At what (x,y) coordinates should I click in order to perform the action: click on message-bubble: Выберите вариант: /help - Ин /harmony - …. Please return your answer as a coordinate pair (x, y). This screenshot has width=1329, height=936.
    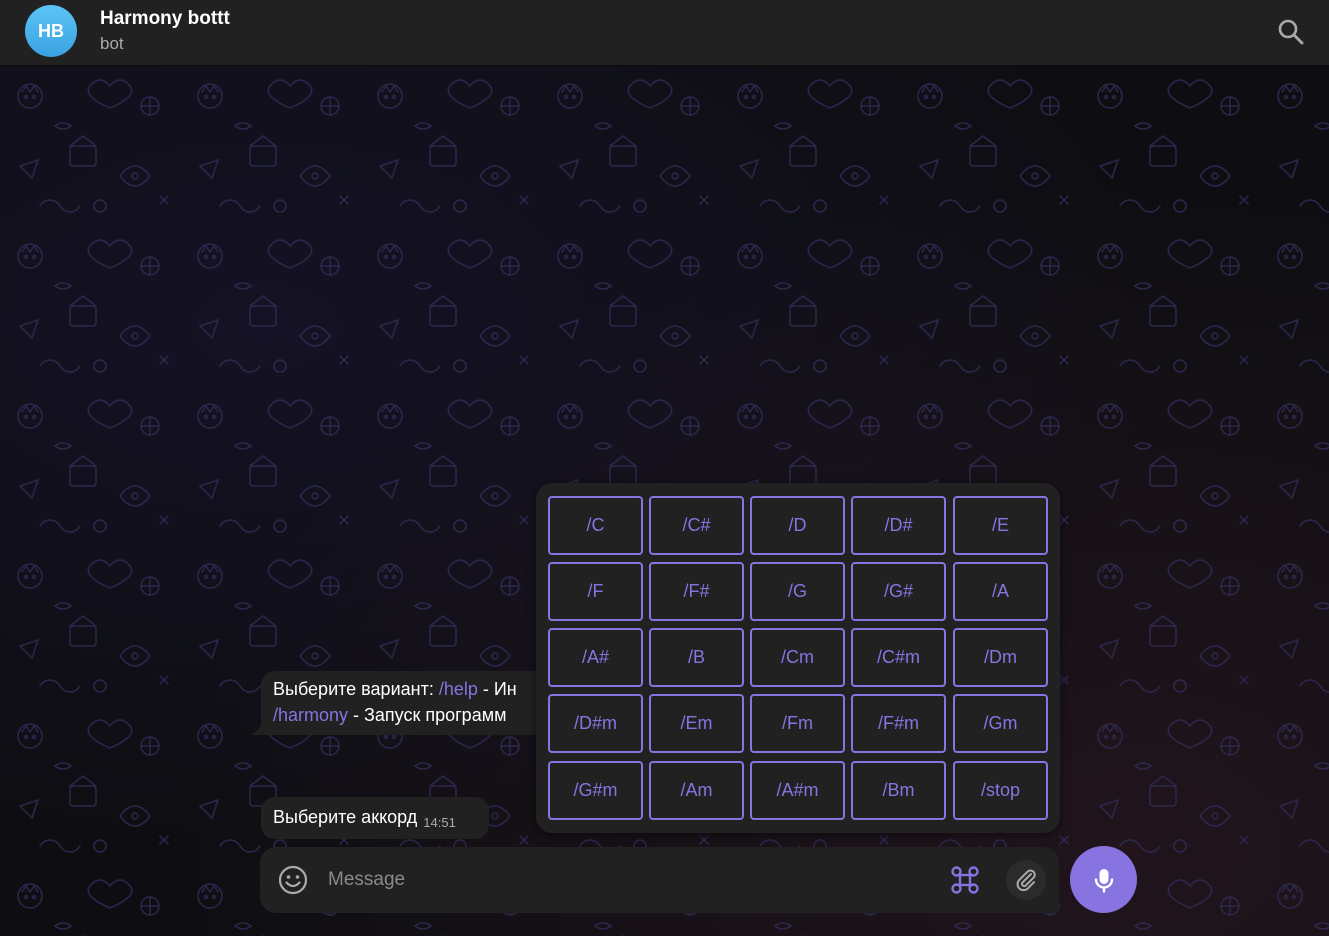
    Looking at the image, I should click on (421, 703).